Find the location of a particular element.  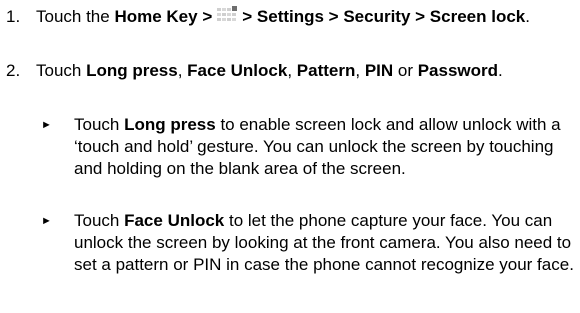

step-touch-text: Touch the is located at coordinates (75, 16).